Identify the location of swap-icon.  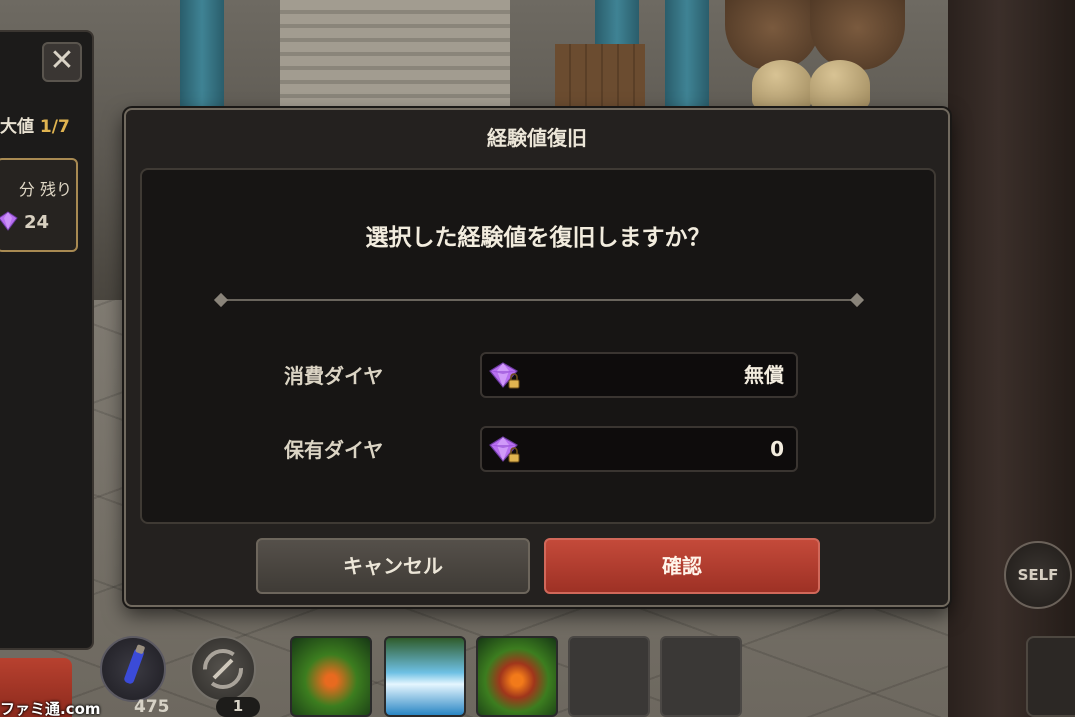
(223, 669).